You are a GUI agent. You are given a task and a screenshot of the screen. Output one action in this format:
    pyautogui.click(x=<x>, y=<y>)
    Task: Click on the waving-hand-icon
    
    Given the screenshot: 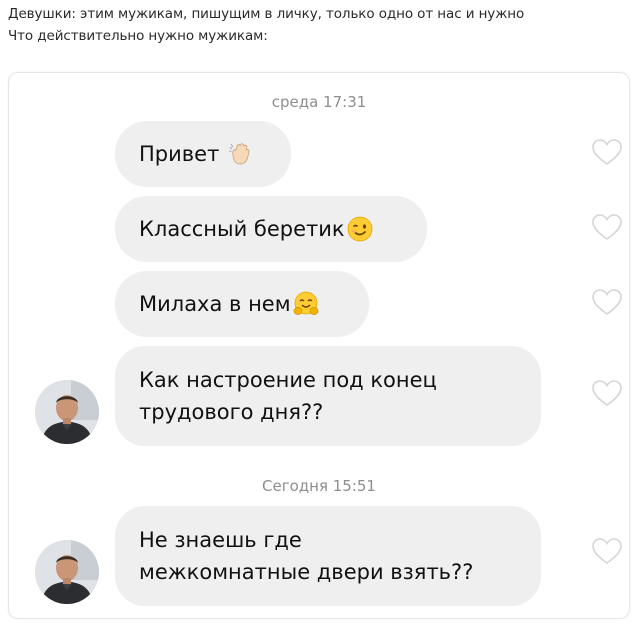 What is the action you would take?
    pyautogui.click(x=239, y=154)
    